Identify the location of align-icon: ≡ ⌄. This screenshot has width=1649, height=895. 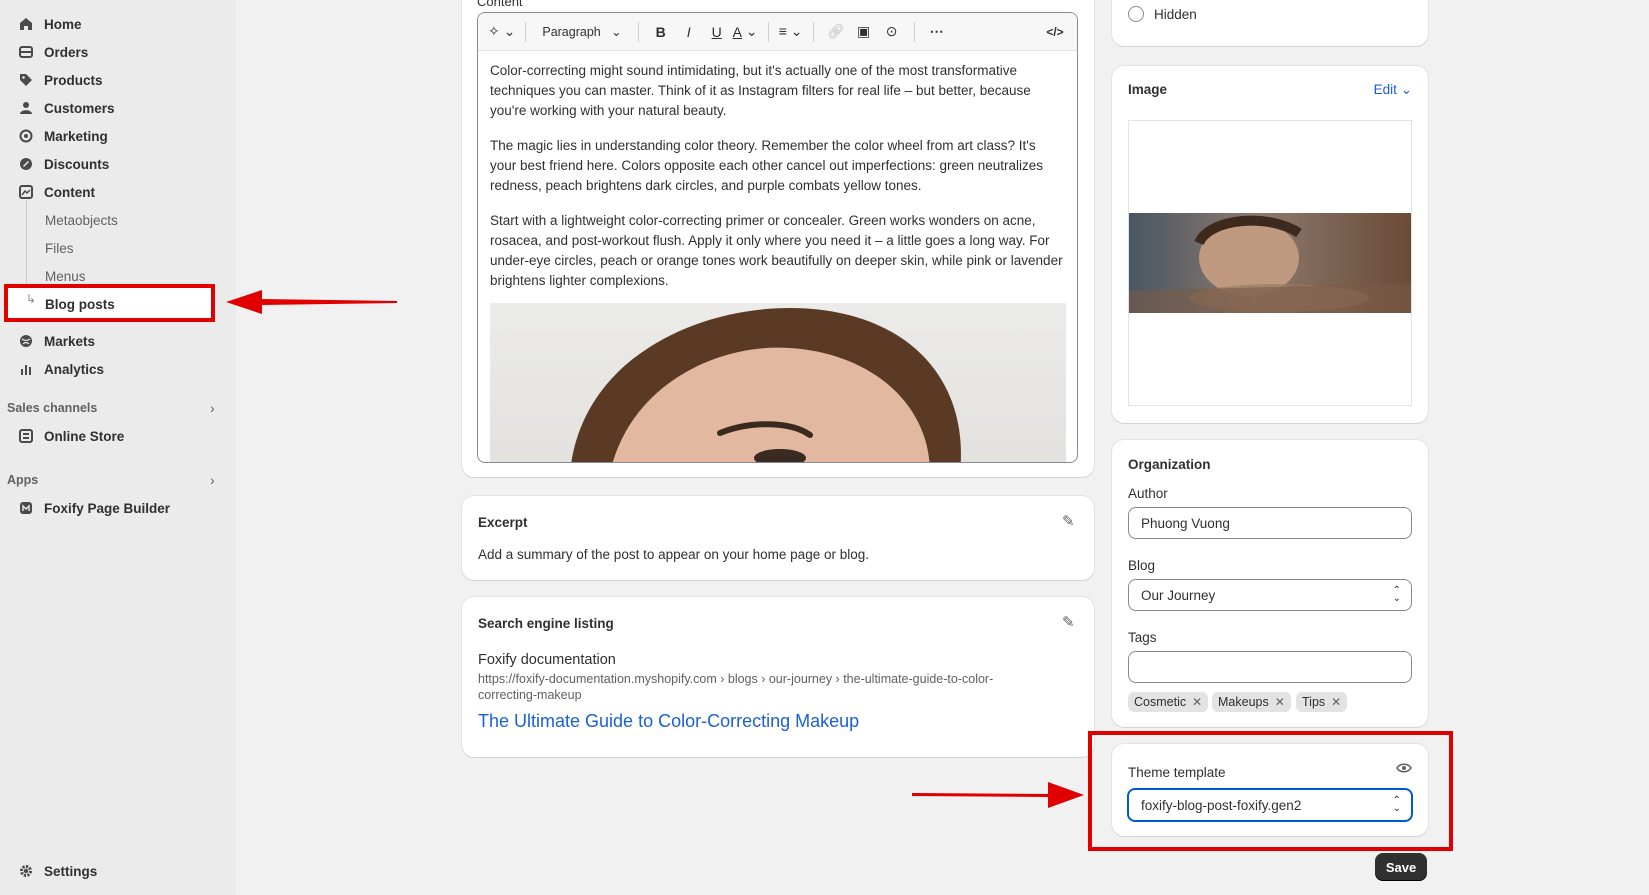
(791, 32).